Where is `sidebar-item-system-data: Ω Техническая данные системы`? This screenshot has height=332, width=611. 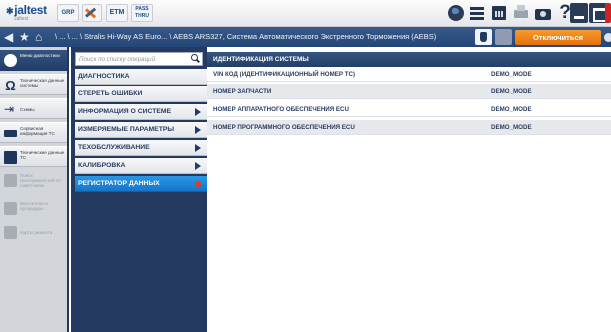 sidebar-item-system-data: Ω Техническая данные системы is located at coordinates (33, 84).